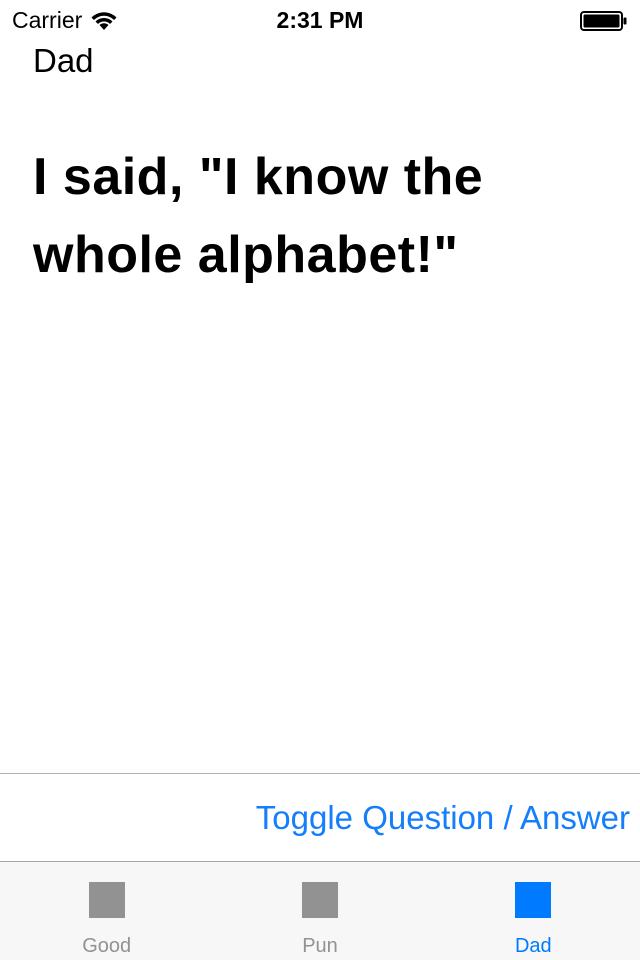 This screenshot has width=640, height=960. What do you see at coordinates (533, 946) in the screenshot?
I see `tab-label: Dad` at bounding box center [533, 946].